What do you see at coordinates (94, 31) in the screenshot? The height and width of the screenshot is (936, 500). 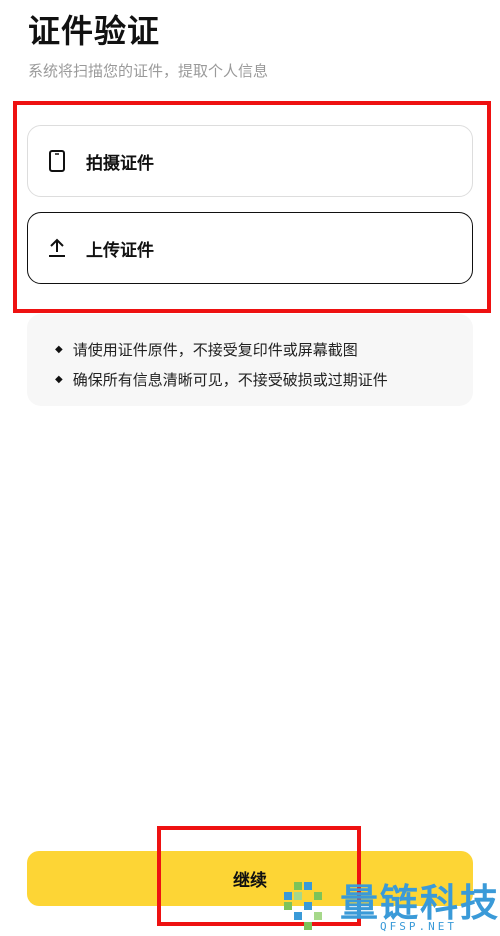 I see `page-title: 证件验证` at bounding box center [94, 31].